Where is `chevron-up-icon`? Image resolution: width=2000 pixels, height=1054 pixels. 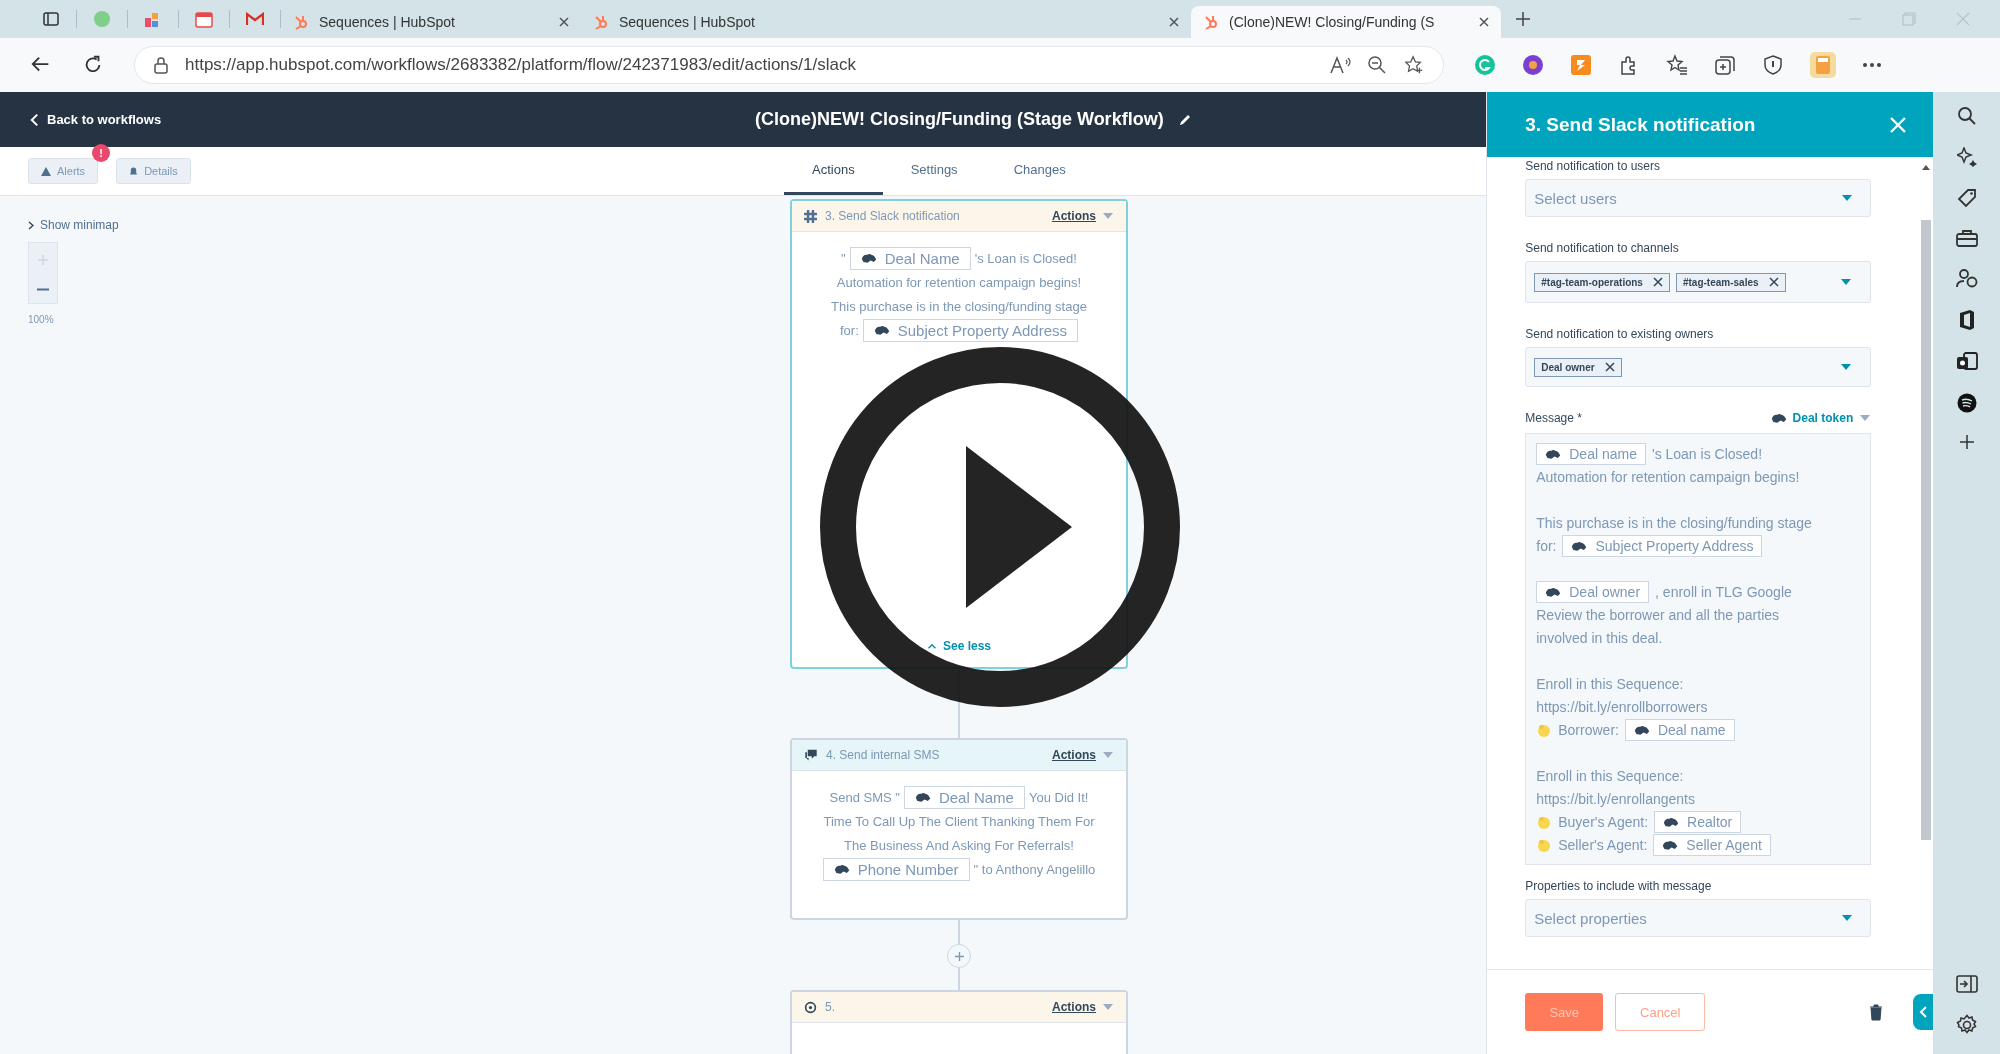 chevron-up-icon is located at coordinates (931, 646).